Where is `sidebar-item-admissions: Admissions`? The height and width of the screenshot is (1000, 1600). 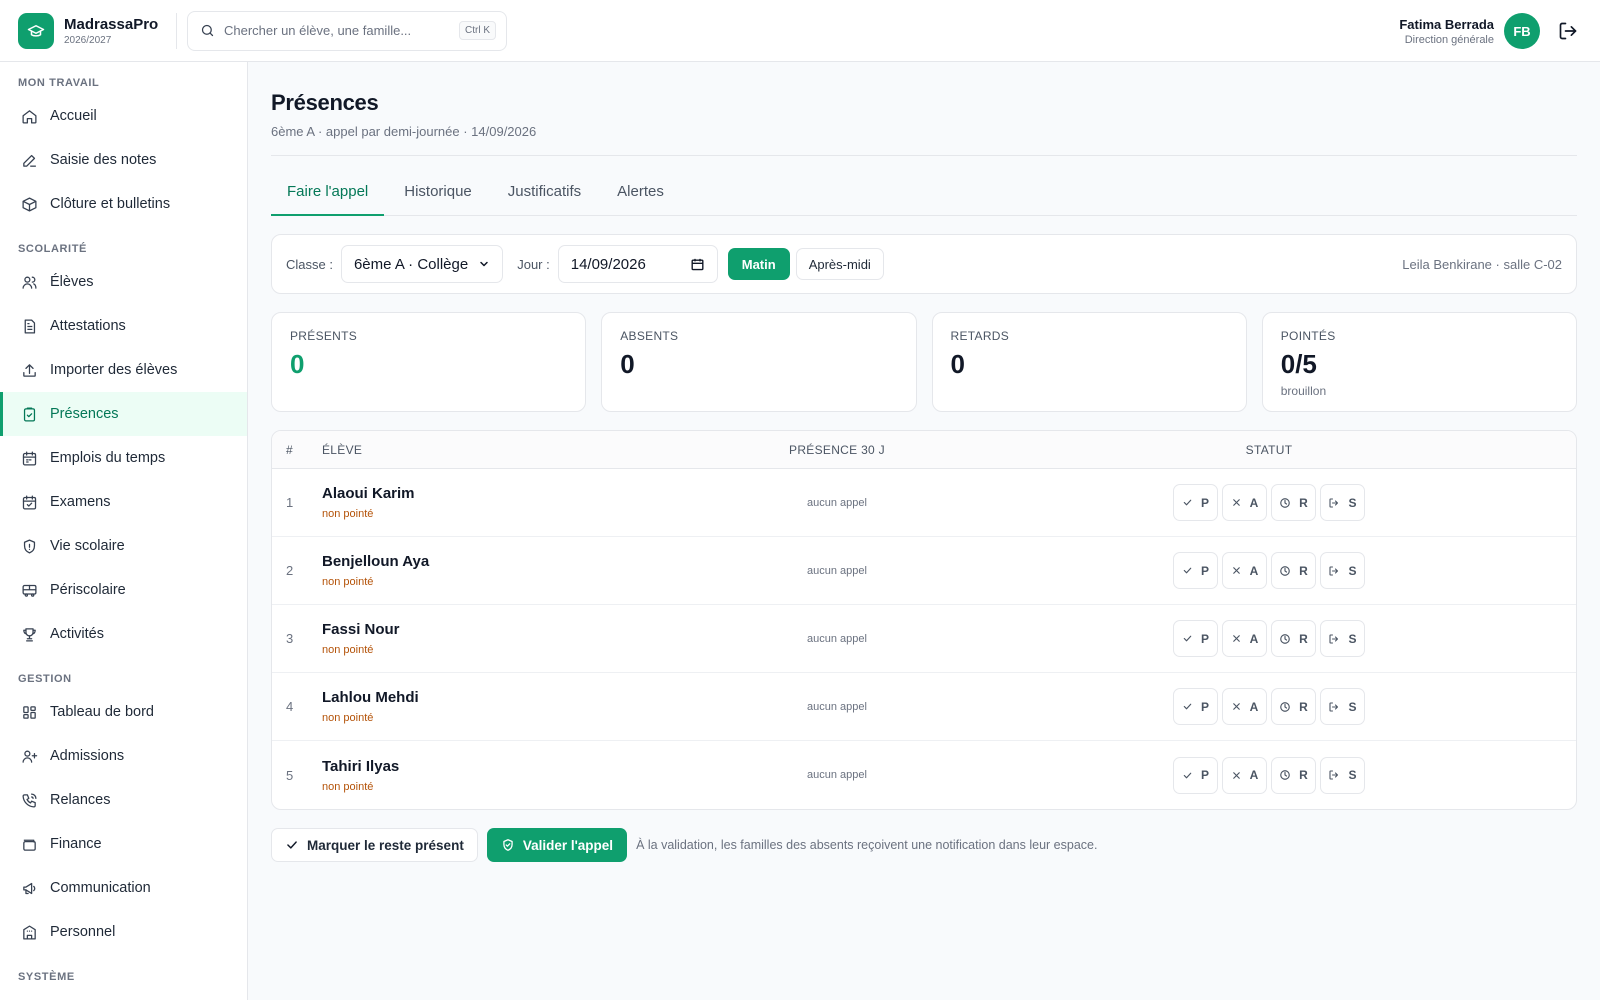
sidebar-item-admissions: Admissions is located at coordinates (123, 756).